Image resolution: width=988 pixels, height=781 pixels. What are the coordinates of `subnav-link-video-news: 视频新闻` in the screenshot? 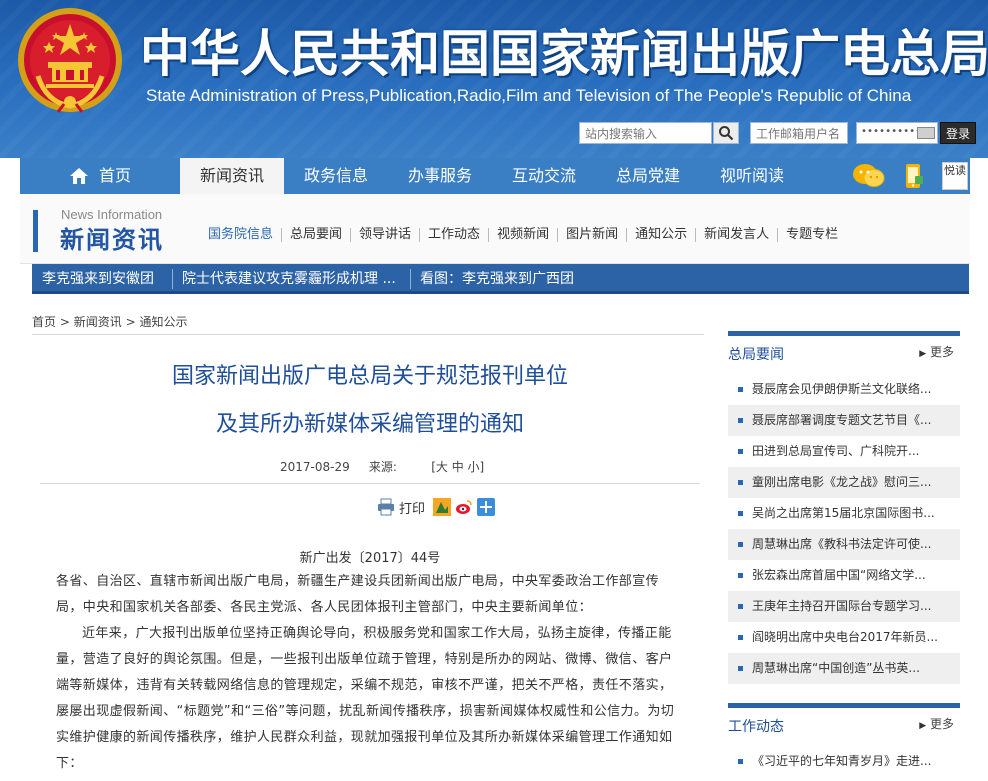 It's located at (524, 235).